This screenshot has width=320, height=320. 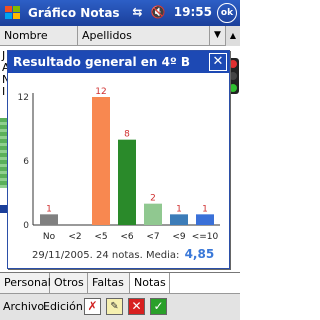 I want to click on command-bar: Archivo Edición ✗ ✎ ✕ ✓, so click(x=120, y=306).